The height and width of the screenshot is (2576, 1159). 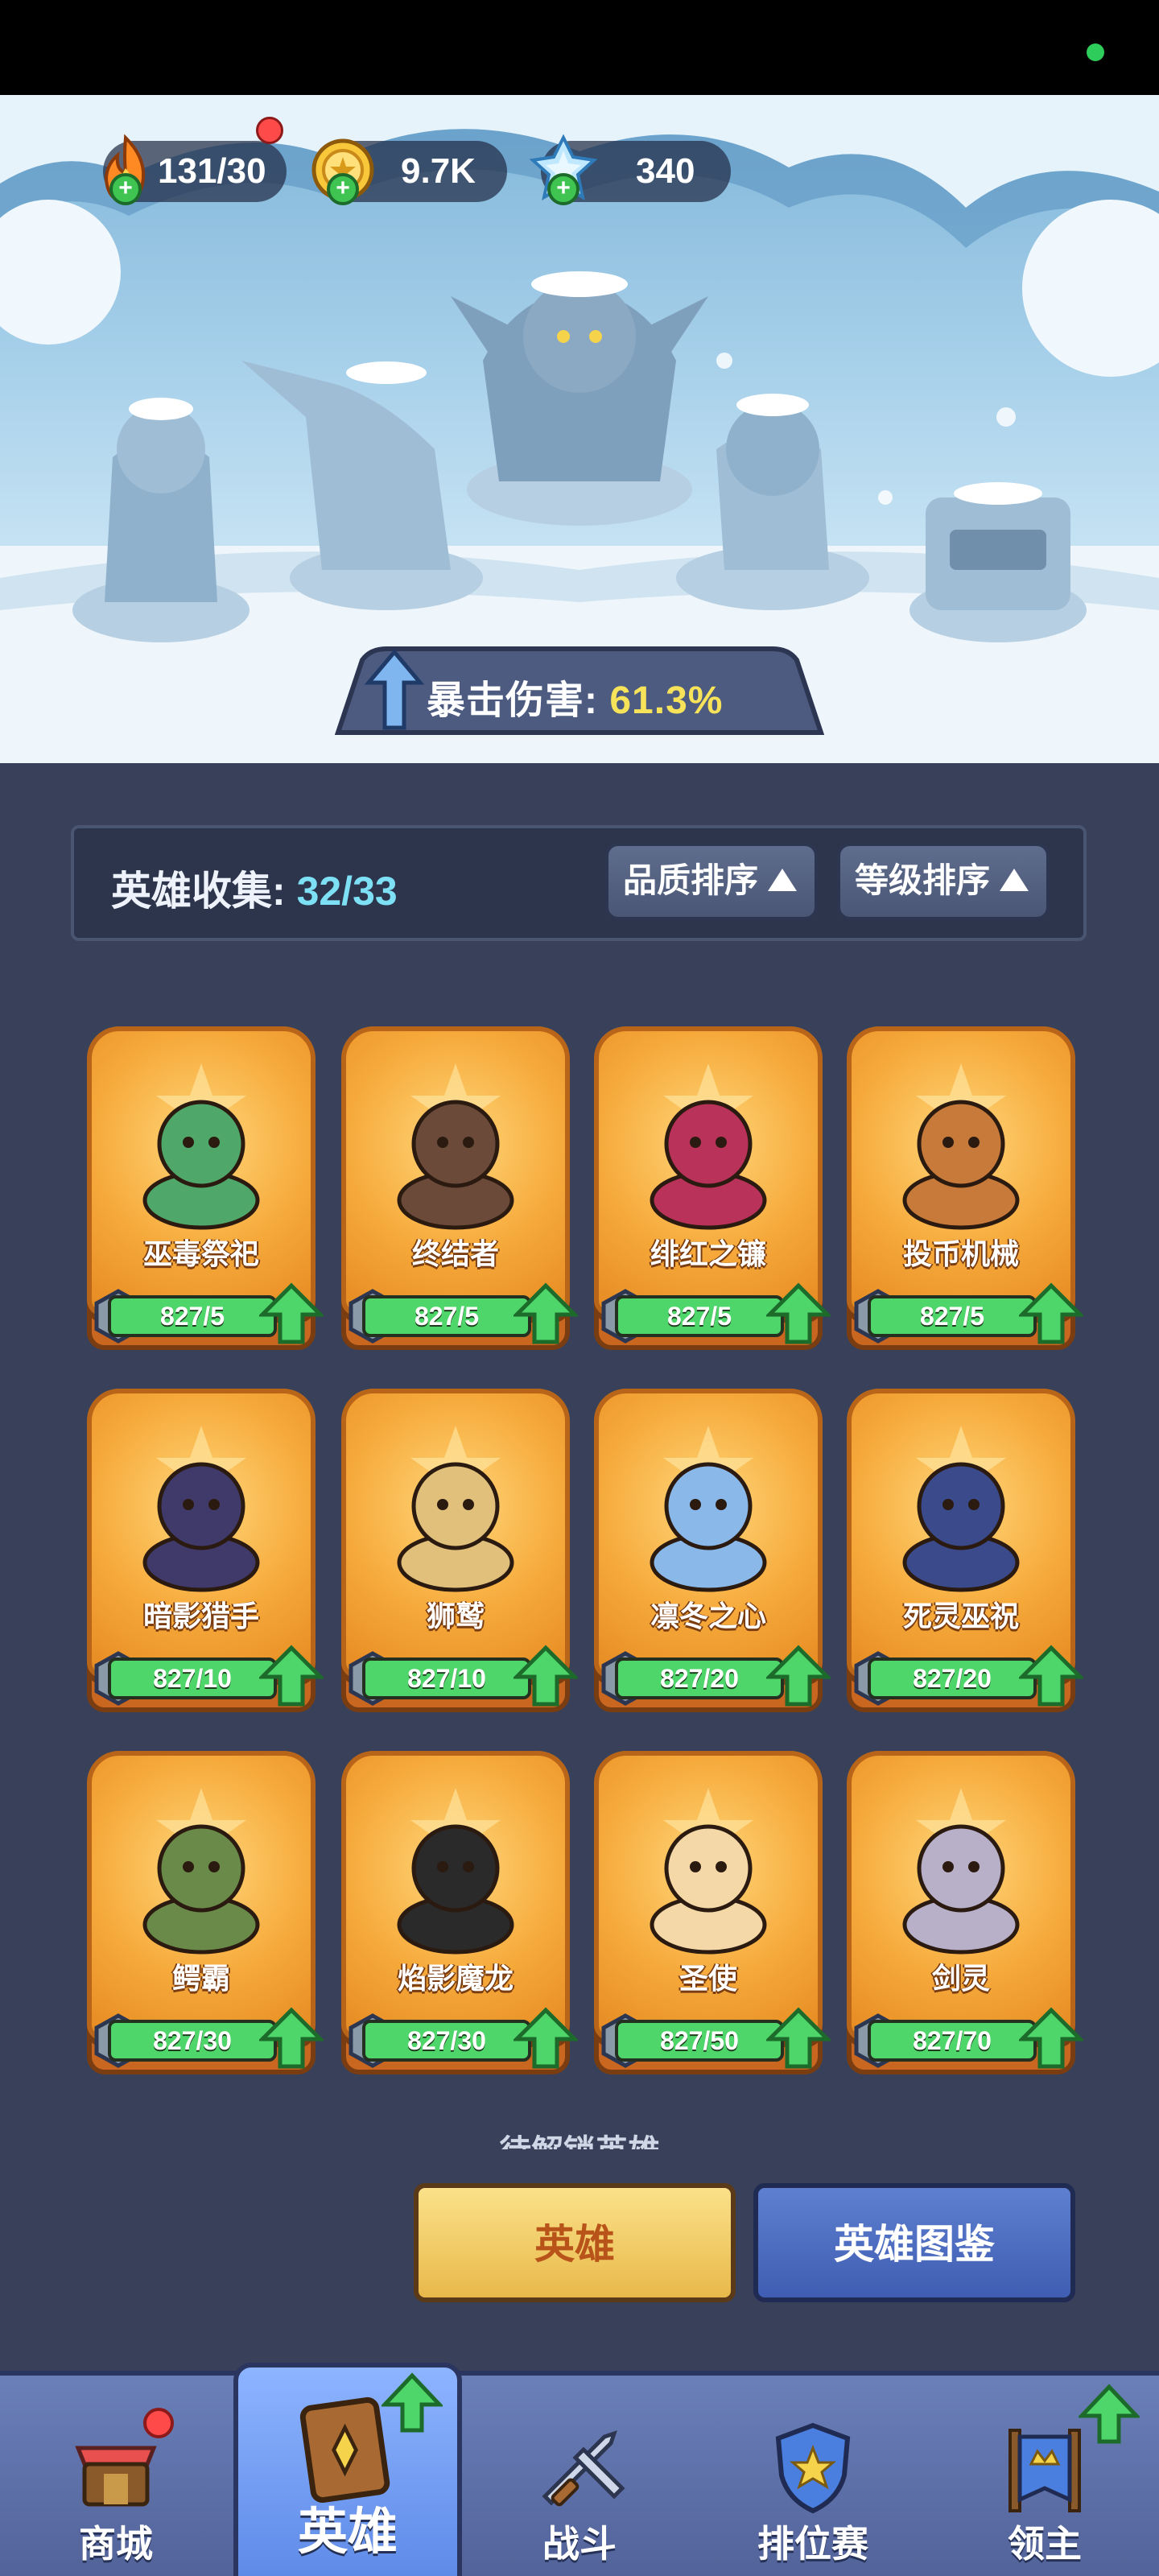 I want to click on hero-card: 焰影魔龙4827/30, so click(x=460, y=1916).